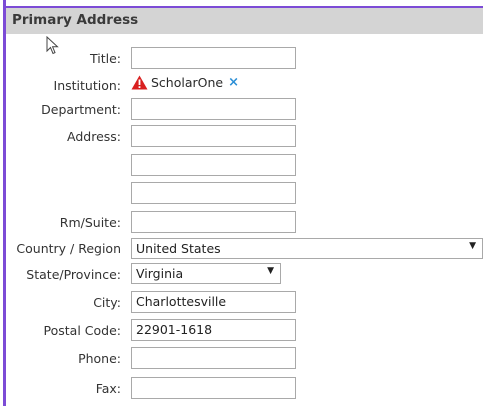 Image resolution: width=483 pixels, height=406 pixels. Describe the element at coordinates (187, 82) in the screenshot. I see `institution-name: ScholarOne` at that location.